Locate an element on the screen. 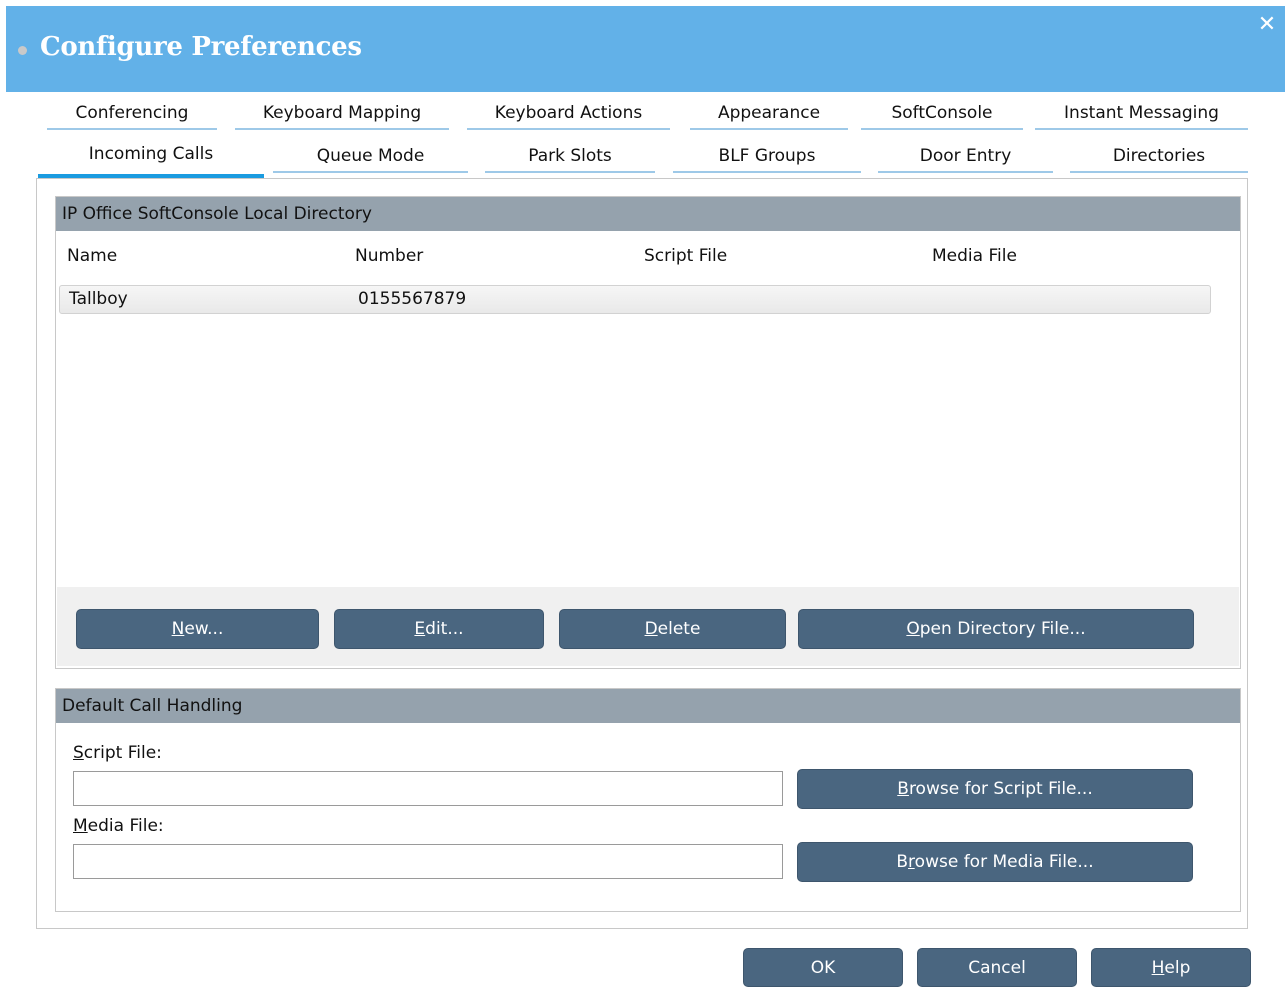  tab-incoming-calls: Incoming Calls is located at coordinates (151, 159).